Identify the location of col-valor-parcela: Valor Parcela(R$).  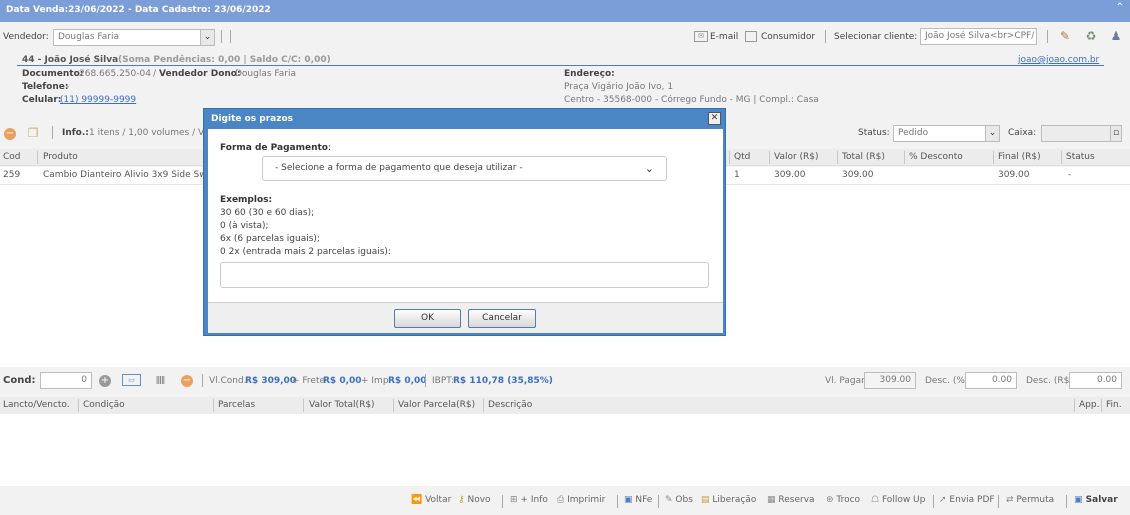
(437, 405).